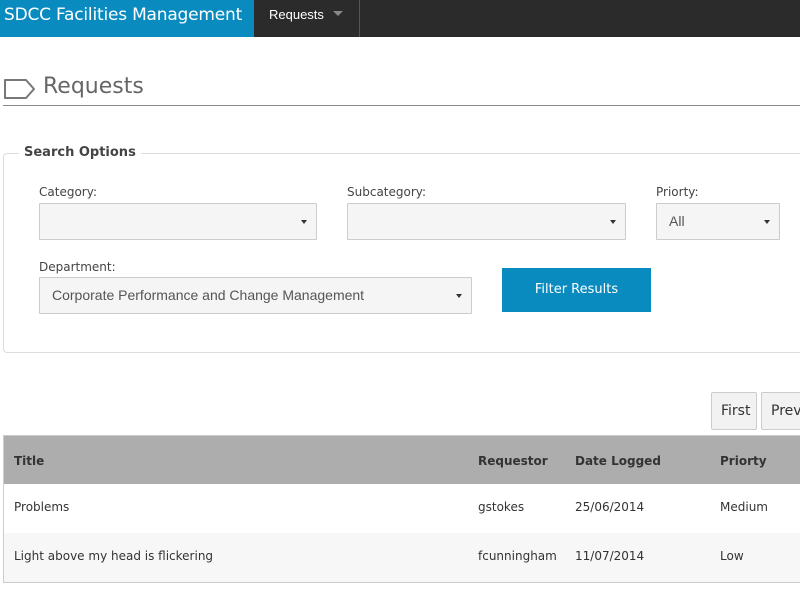 Image resolution: width=800 pixels, height=600 pixels. Describe the element at coordinates (387, 192) in the screenshot. I see `subcategory-label: Subcategory:` at that location.